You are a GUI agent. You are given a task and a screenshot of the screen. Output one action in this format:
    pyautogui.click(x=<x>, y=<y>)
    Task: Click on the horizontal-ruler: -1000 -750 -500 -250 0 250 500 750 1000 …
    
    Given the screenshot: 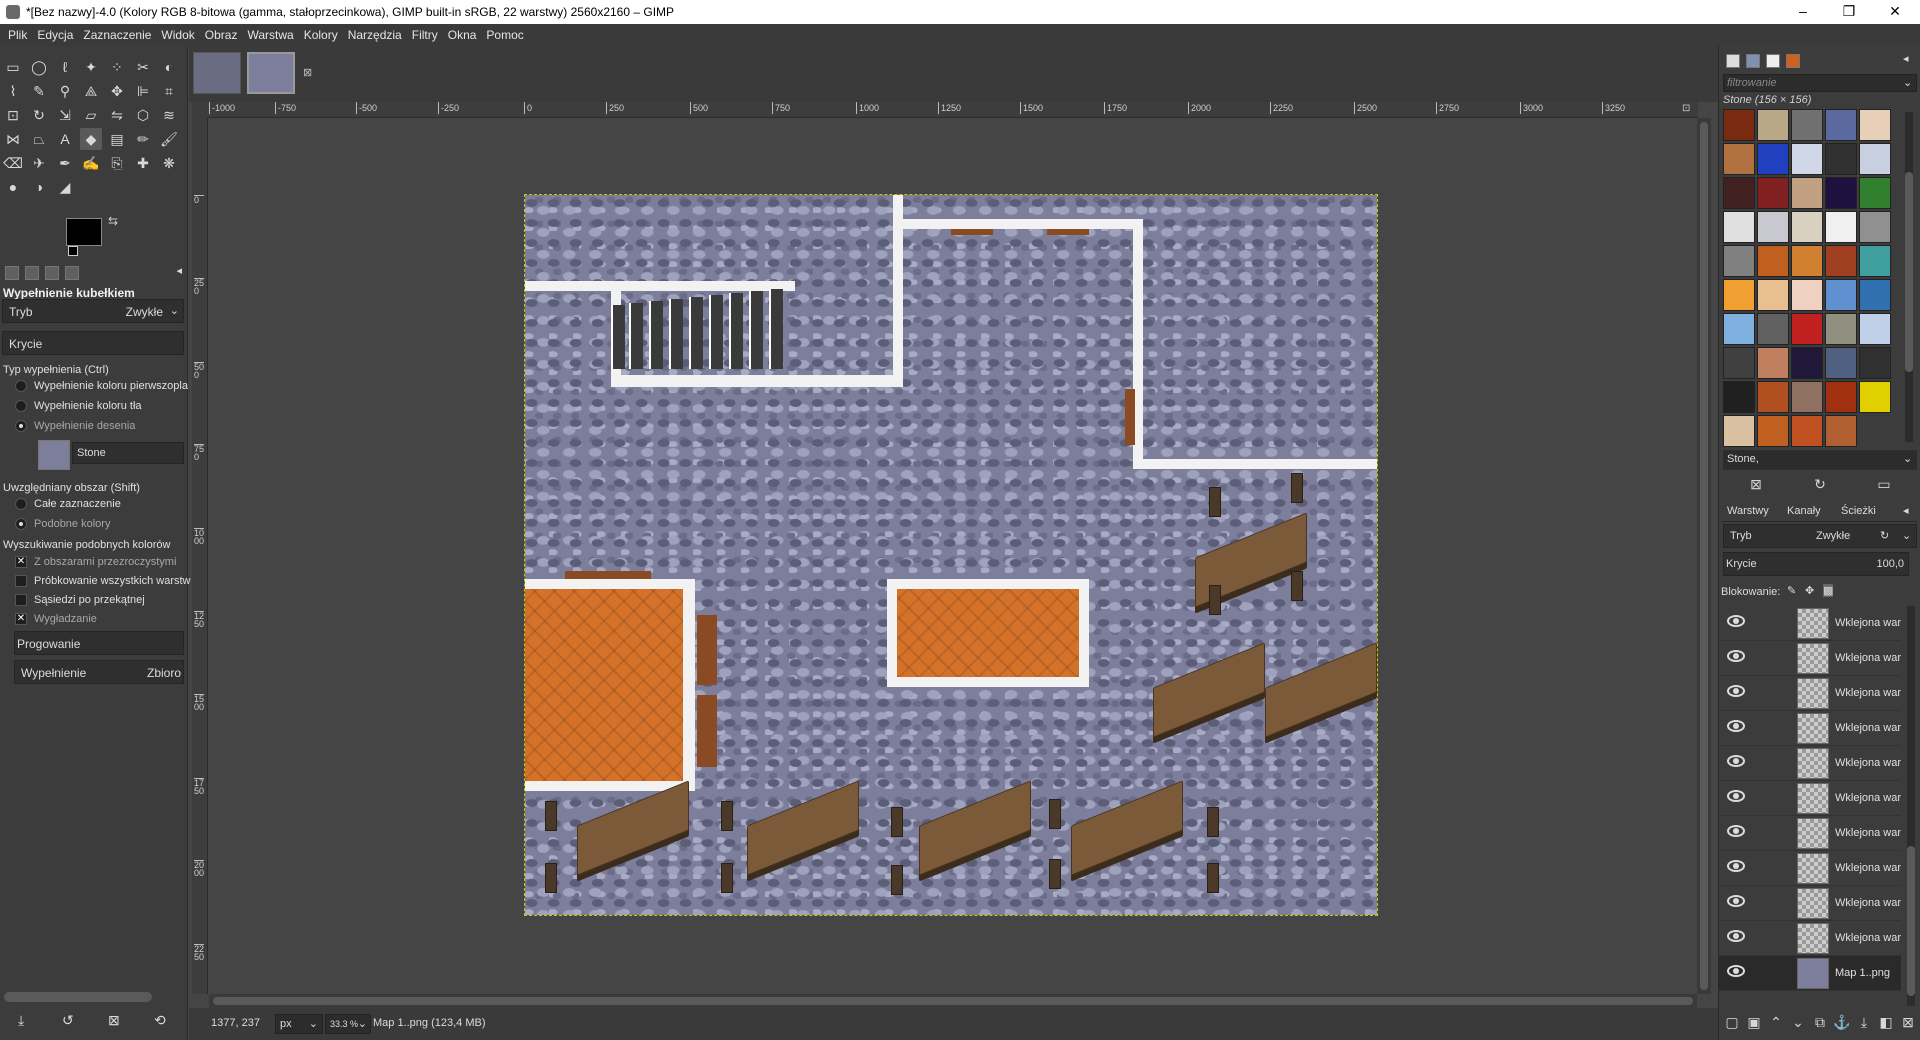 What is the action you would take?
    pyautogui.click(x=953, y=110)
    